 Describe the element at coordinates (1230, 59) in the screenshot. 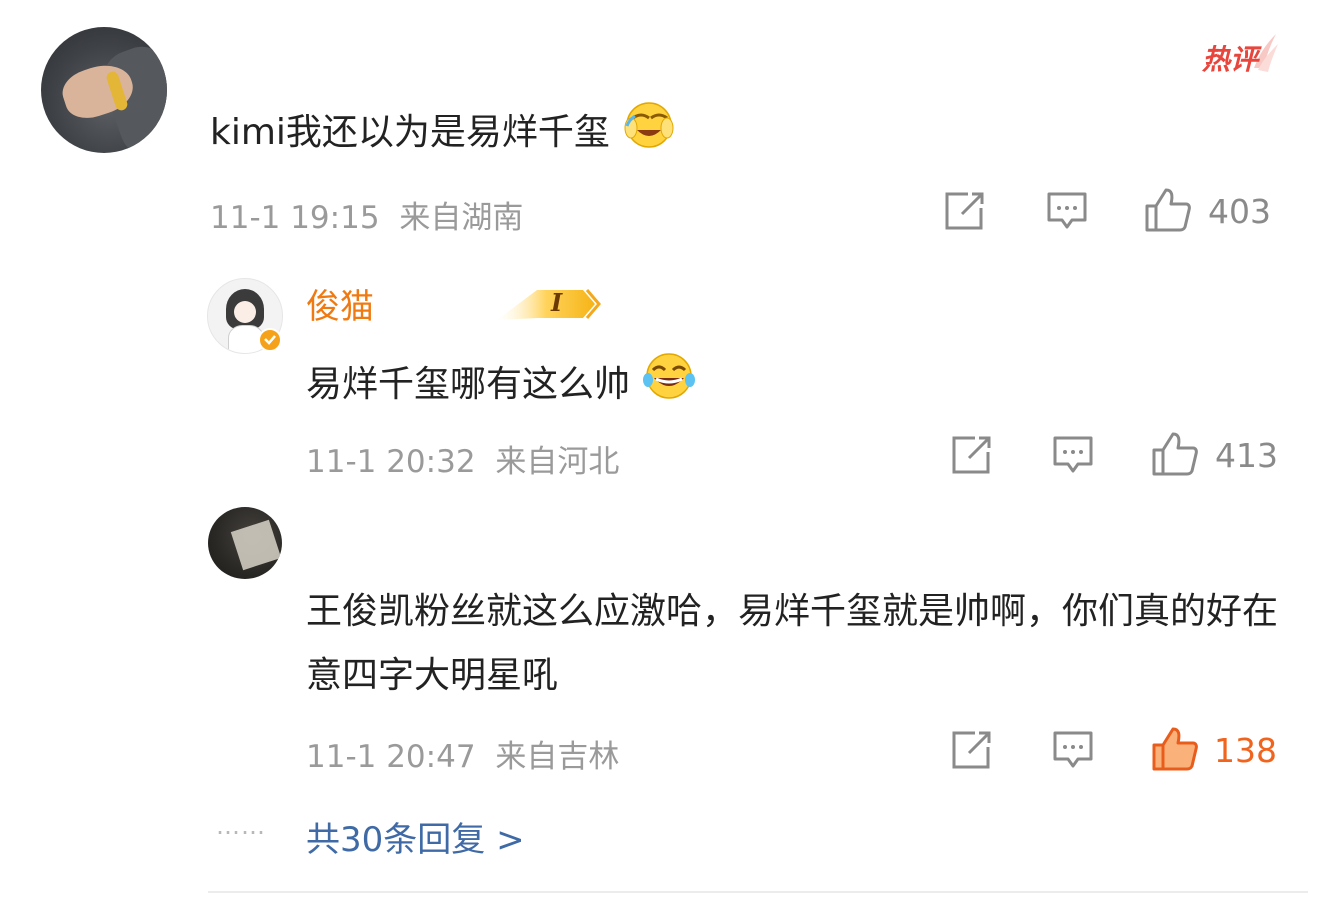

I see `hot-label: 热评` at that location.